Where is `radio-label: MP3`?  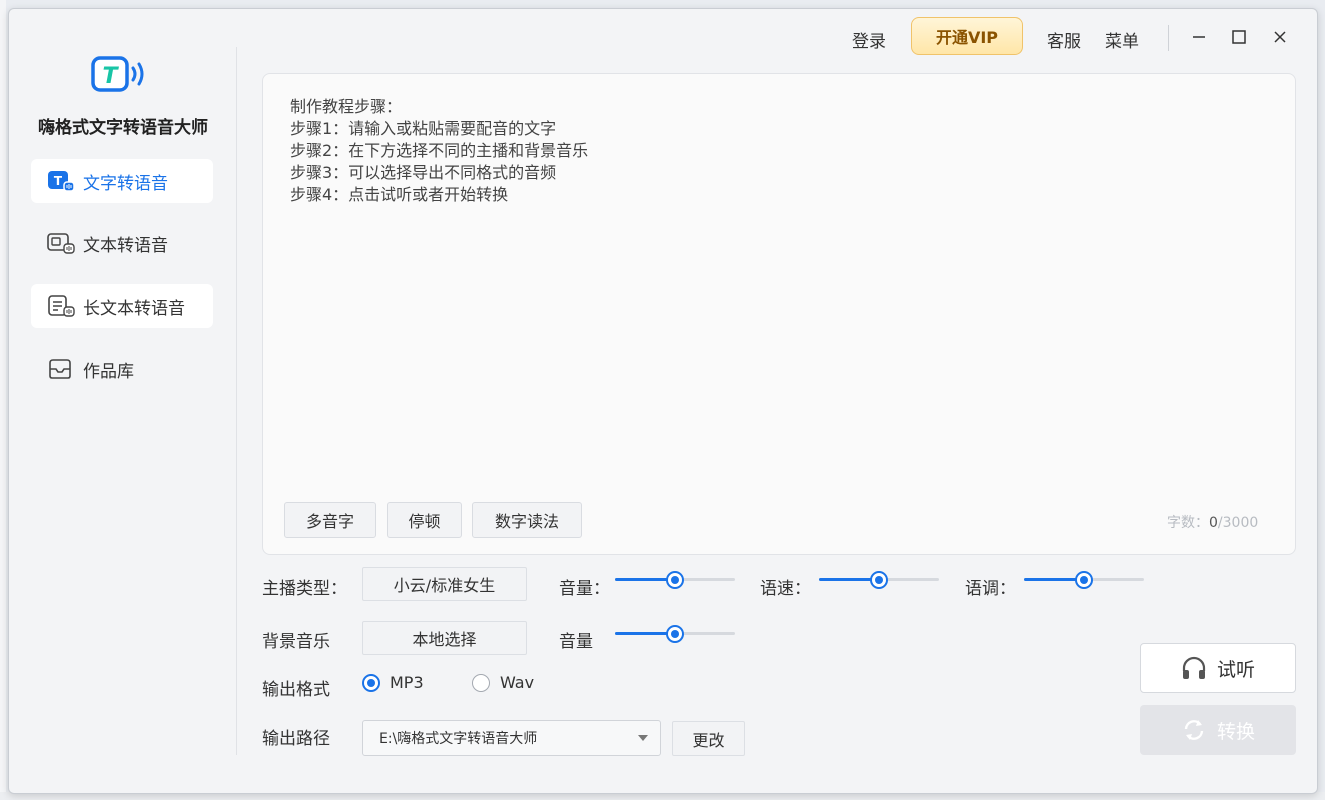 radio-label: MP3 is located at coordinates (407, 682).